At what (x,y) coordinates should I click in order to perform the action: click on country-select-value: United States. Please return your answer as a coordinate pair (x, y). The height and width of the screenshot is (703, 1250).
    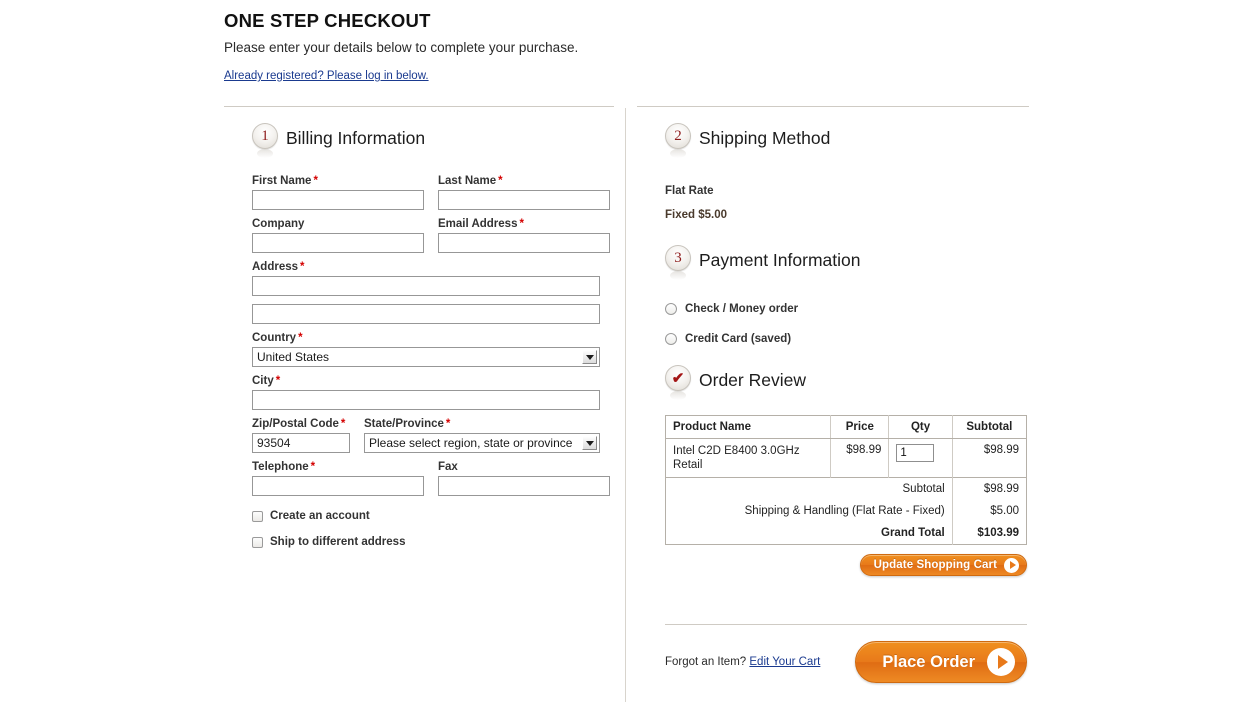
    Looking at the image, I should click on (293, 357).